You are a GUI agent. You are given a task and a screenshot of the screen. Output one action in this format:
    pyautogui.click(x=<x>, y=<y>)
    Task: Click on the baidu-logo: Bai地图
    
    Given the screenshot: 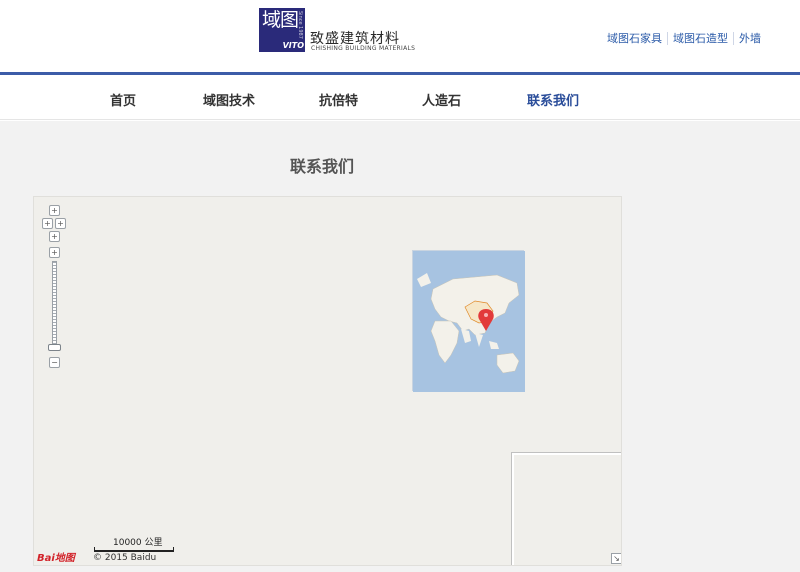 What is the action you would take?
    pyautogui.click(x=56, y=556)
    